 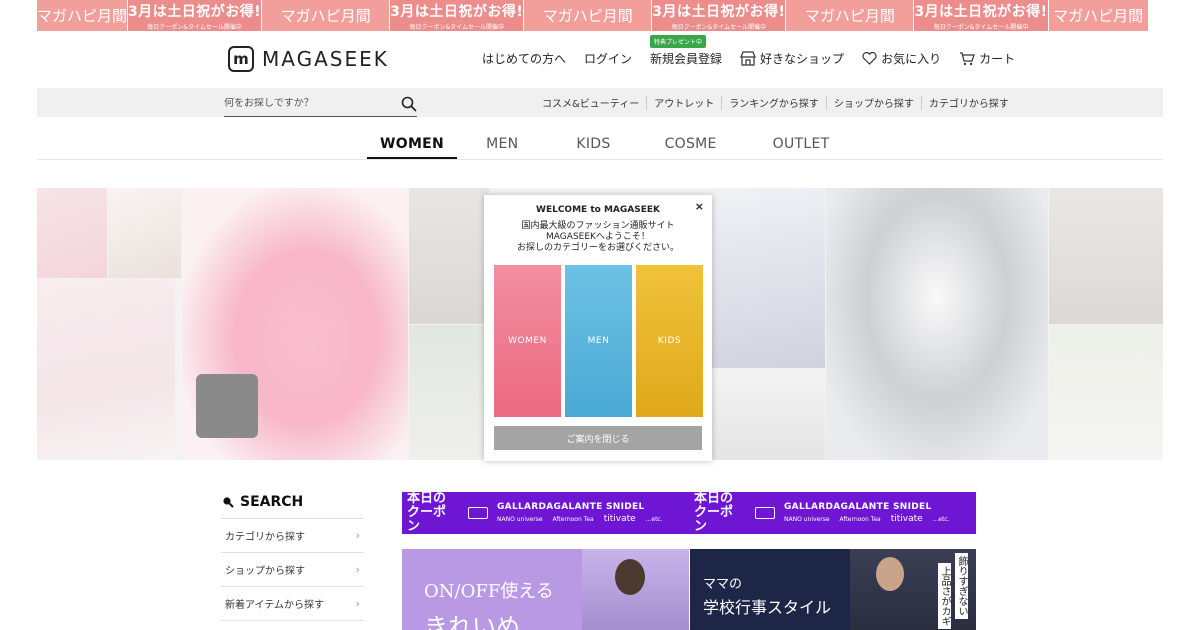 I want to click on sub-nav-category: カテゴリから探す, so click(x=968, y=102).